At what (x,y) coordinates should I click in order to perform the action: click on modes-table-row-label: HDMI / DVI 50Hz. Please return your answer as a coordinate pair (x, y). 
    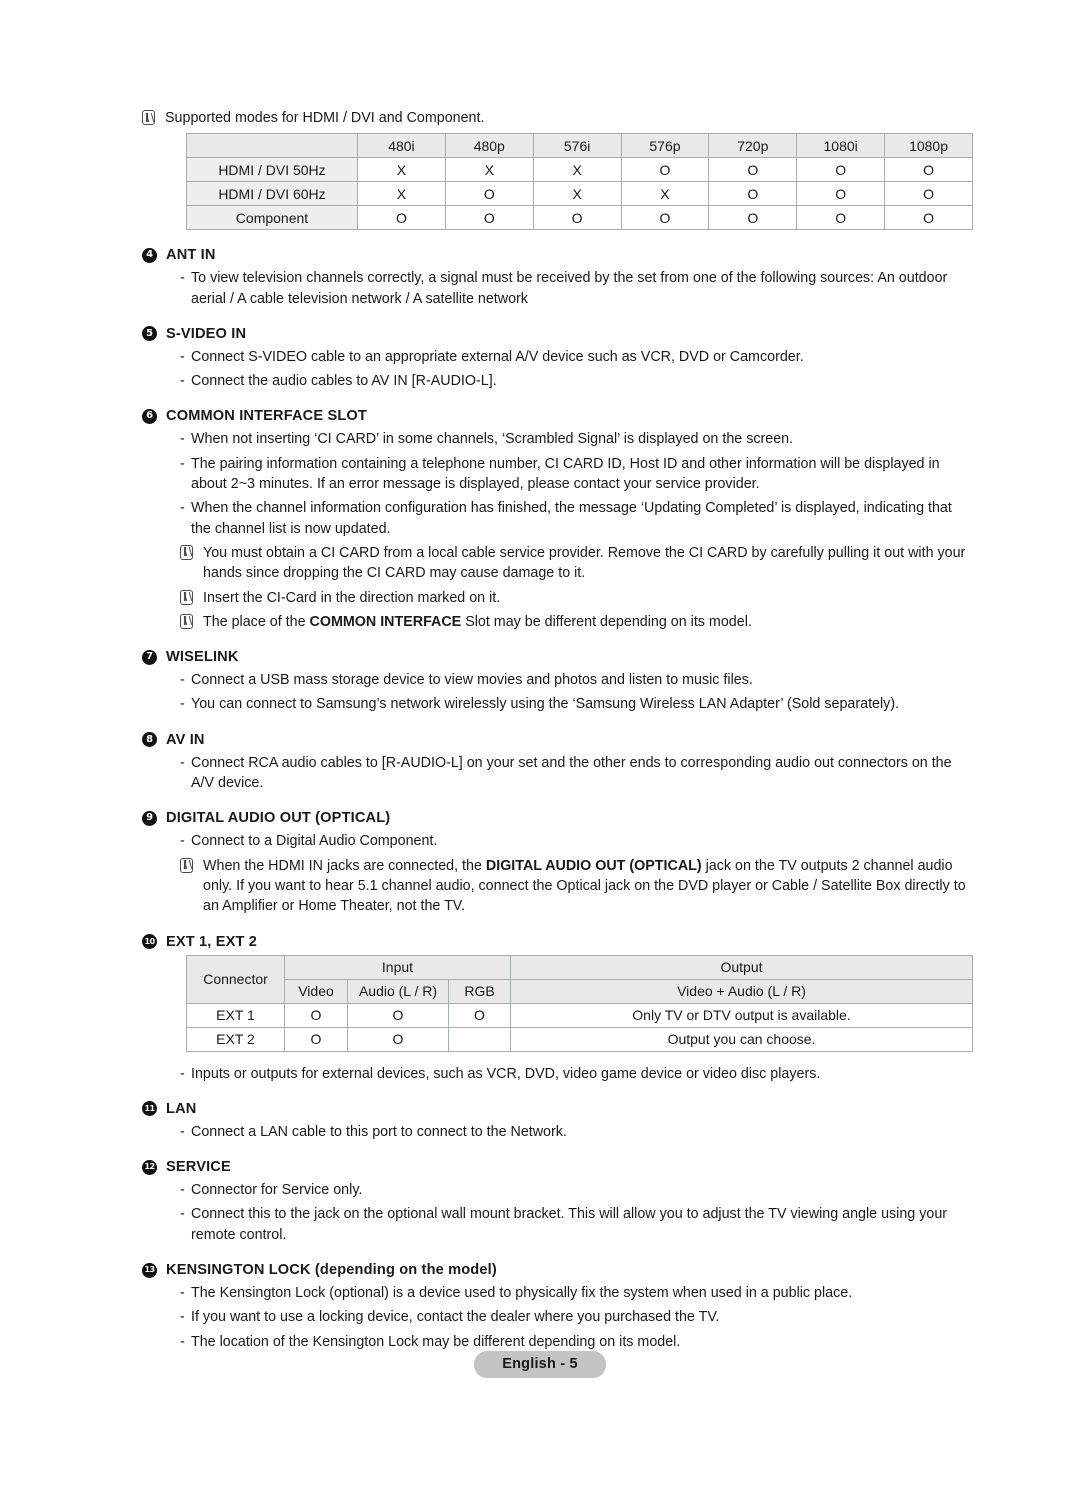
    Looking at the image, I should click on (272, 170).